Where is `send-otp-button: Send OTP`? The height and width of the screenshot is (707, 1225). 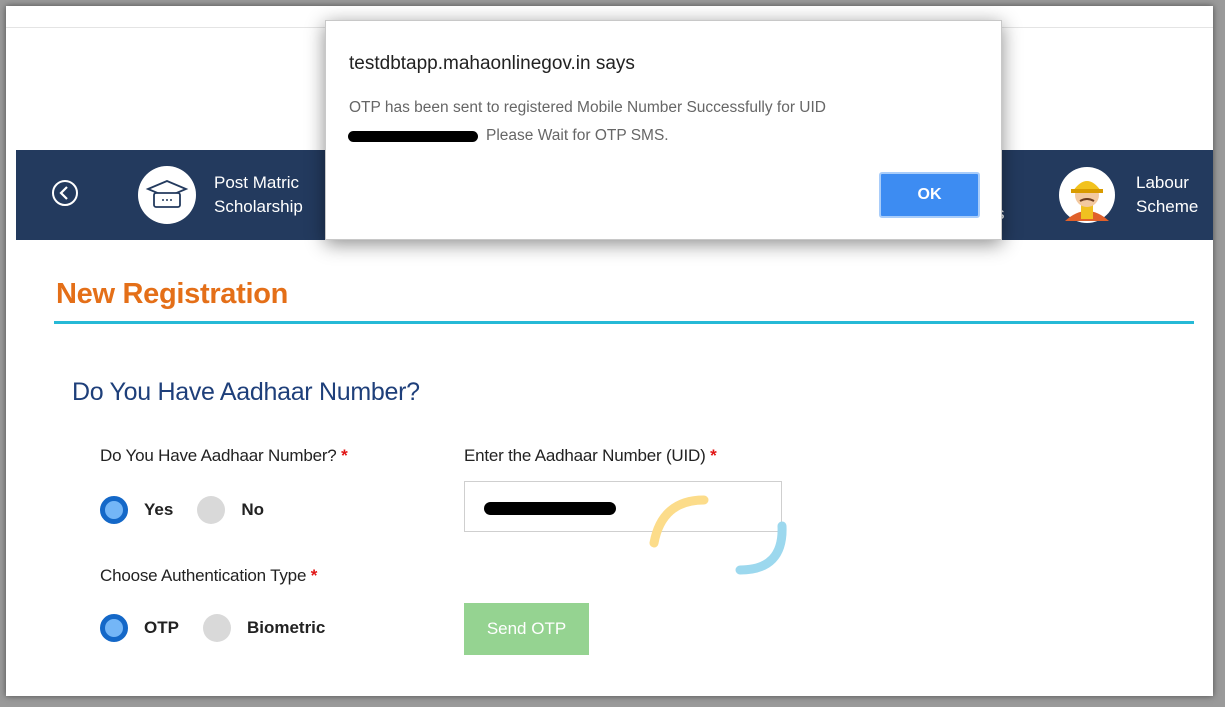
send-otp-button: Send OTP is located at coordinates (526, 629).